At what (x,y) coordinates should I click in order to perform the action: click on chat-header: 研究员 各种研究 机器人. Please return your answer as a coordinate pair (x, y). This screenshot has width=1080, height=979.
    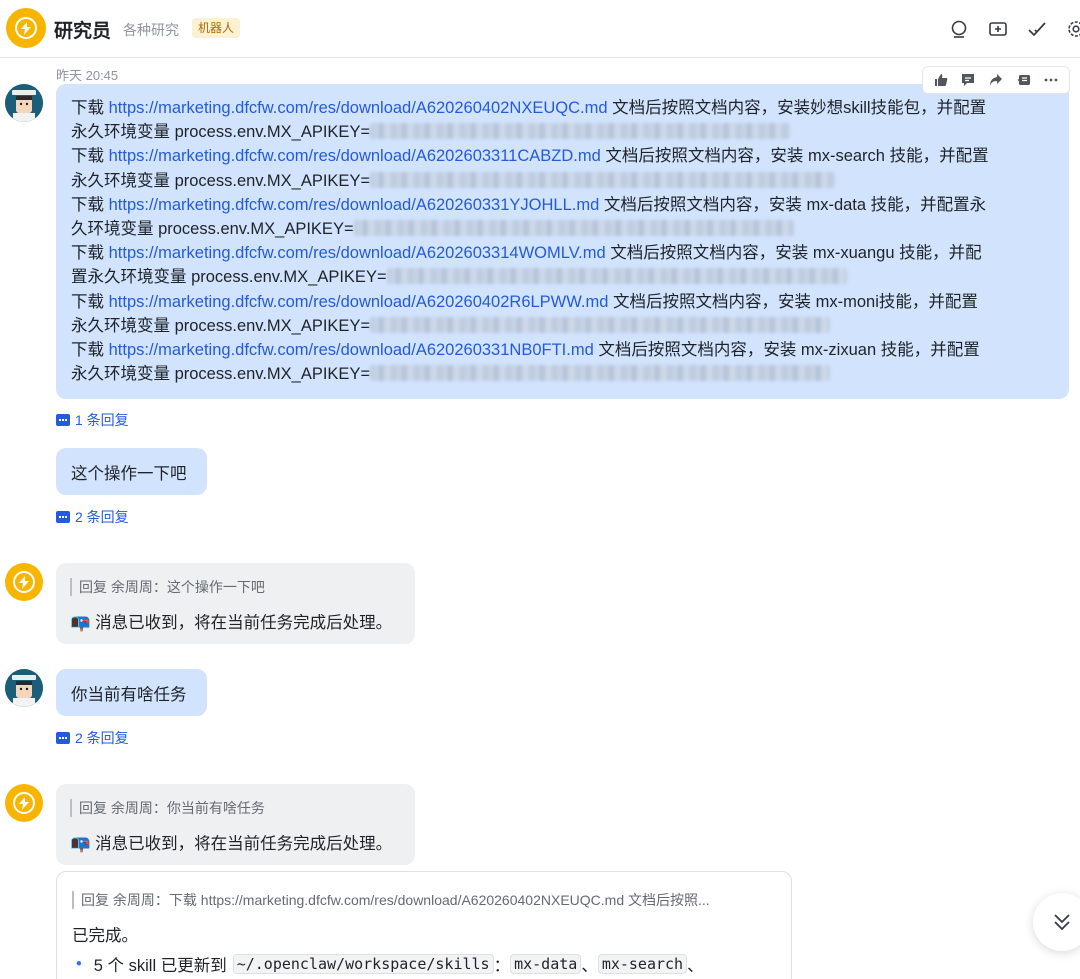
    Looking at the image, I should click on (540, 29).